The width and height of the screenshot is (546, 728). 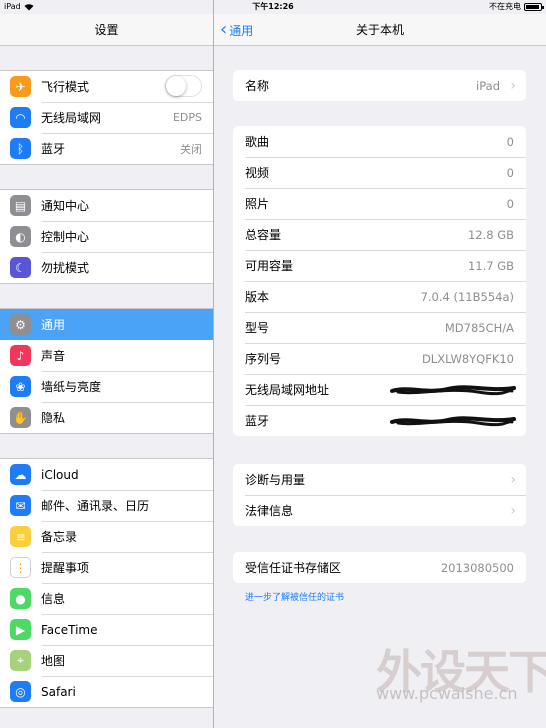 What do you see at coordinates (461, 681) in the screenshot?
I see `watermark: 外设天下 www.pcwaishe.cn` at bounding box center [461, 681].